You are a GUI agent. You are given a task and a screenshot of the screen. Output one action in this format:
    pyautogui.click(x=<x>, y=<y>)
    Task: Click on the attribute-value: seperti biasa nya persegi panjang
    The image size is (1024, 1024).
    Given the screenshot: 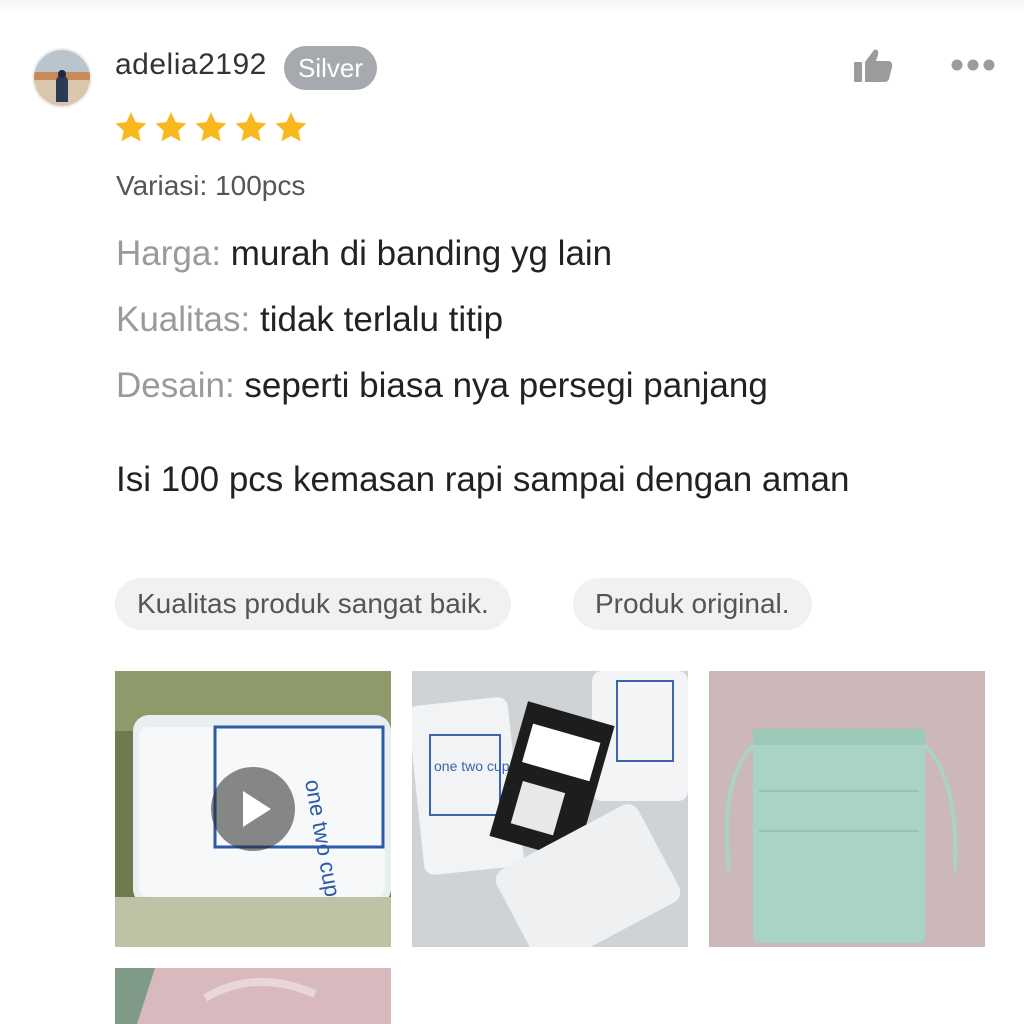 What is the action you would take?
    pyautogui.click(x=501, y=385)
    